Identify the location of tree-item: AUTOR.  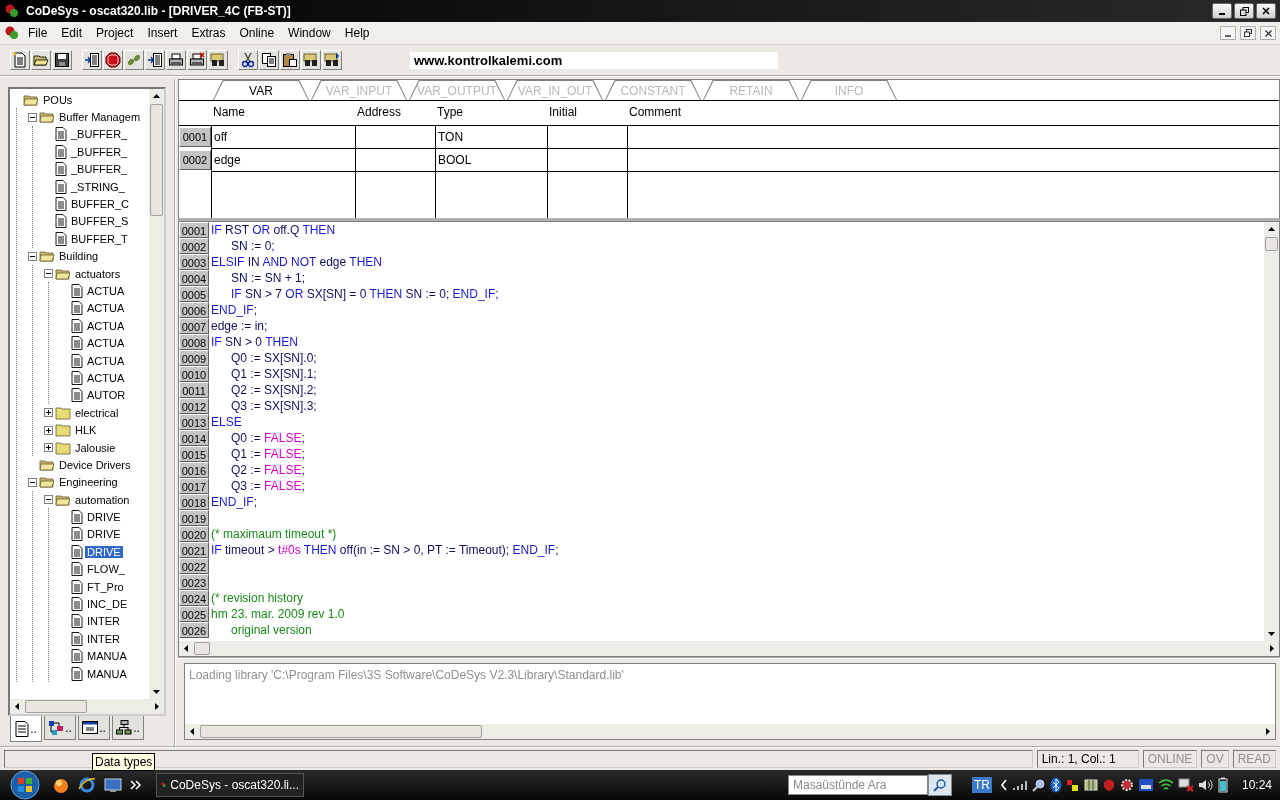
(106, 395).